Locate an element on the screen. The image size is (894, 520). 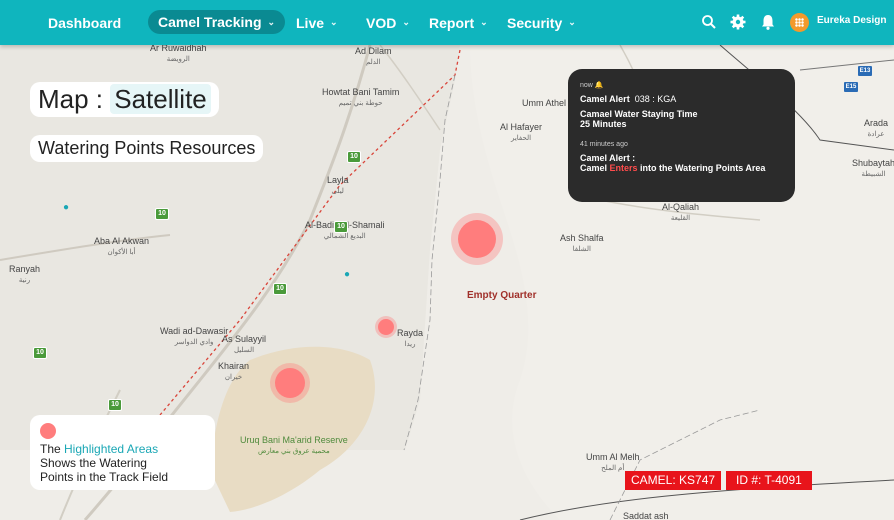
bell-icon: 🔔 is located at coordinates (599, 85).